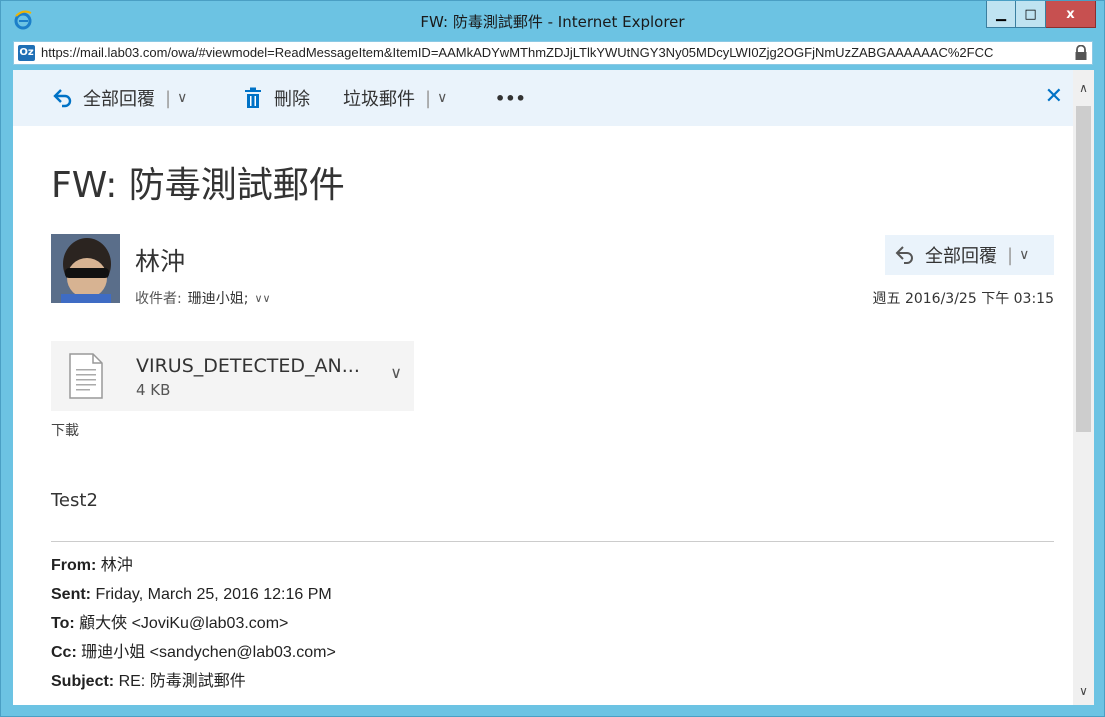 The image size is (1105, 717). I want to click on to-label: To:, so click(63, 623).